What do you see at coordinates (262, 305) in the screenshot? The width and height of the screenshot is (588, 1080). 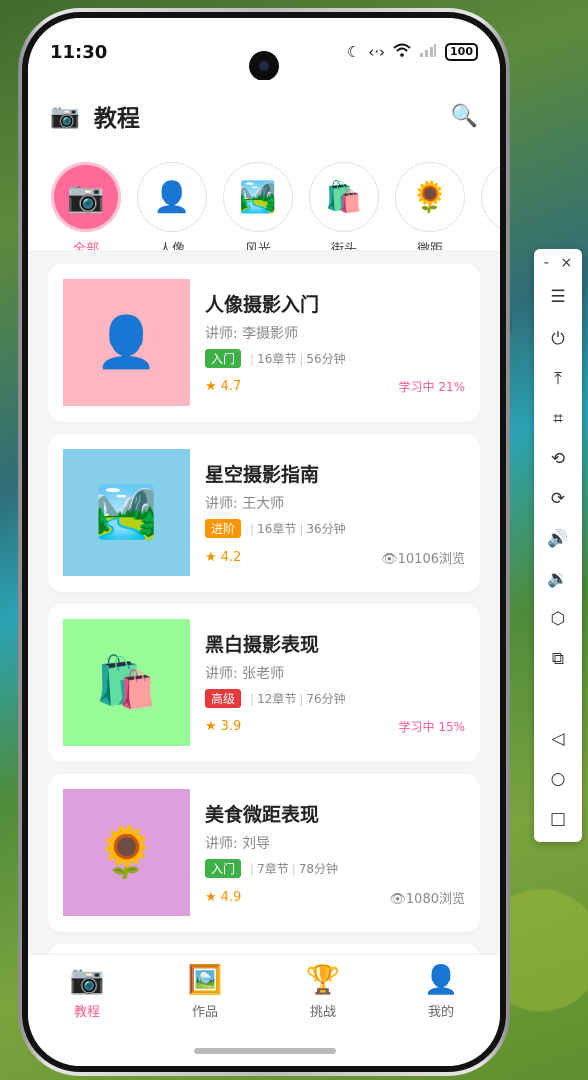 I see `course-title: 人像摄影入门` at bounding box center [262, 305].